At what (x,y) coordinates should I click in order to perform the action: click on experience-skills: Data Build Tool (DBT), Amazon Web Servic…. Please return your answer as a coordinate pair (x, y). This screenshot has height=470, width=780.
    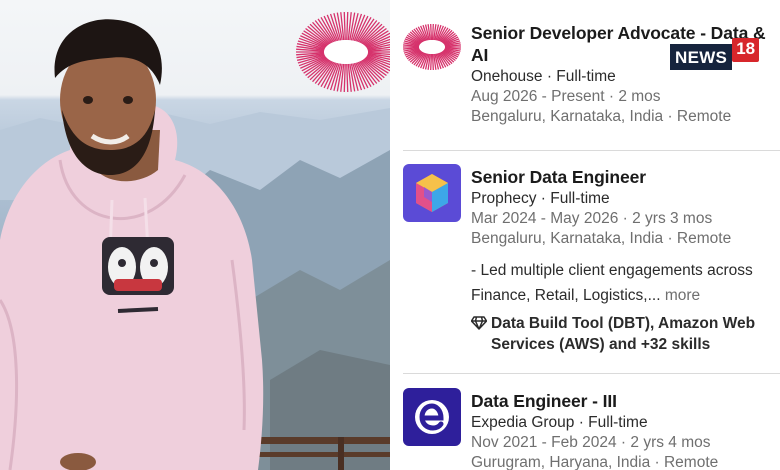
    Looking at the image, I should click on (623, 334).